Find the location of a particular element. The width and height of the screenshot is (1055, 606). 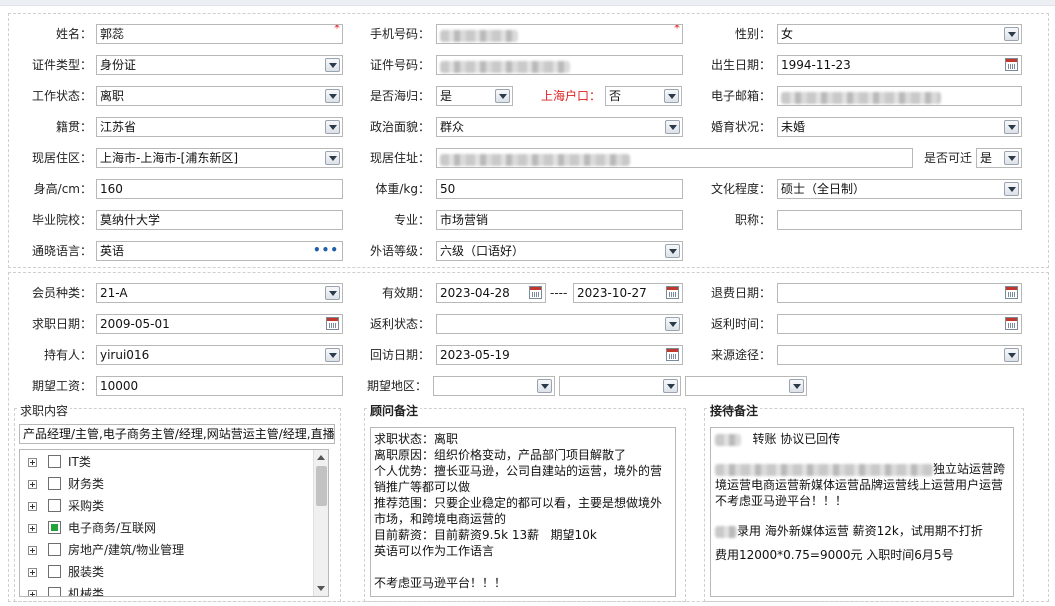

expected-salary-input: 10000 is located at coordinates (219, 386).